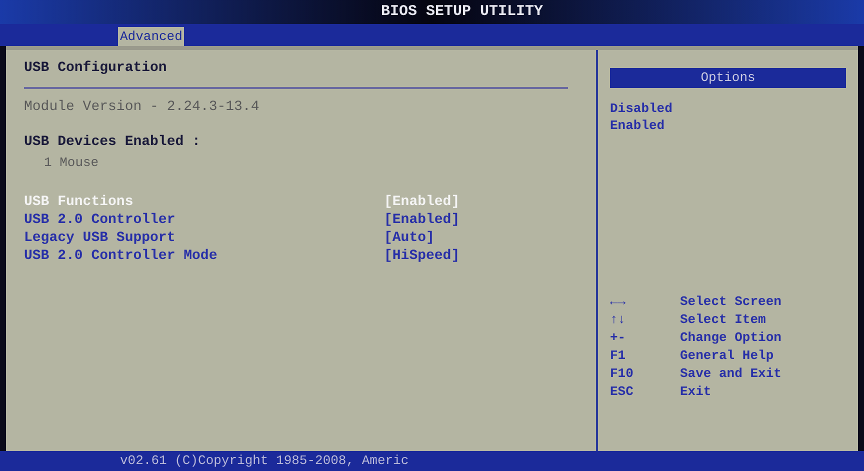  What do you see at coordinates (696, 392) in the screenshot?
I see `key-action: Exit` at bounding box center [696, 392].